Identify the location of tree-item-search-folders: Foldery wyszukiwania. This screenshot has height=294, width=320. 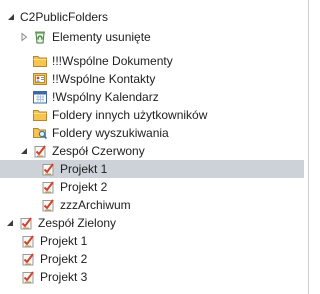
(152, 133).